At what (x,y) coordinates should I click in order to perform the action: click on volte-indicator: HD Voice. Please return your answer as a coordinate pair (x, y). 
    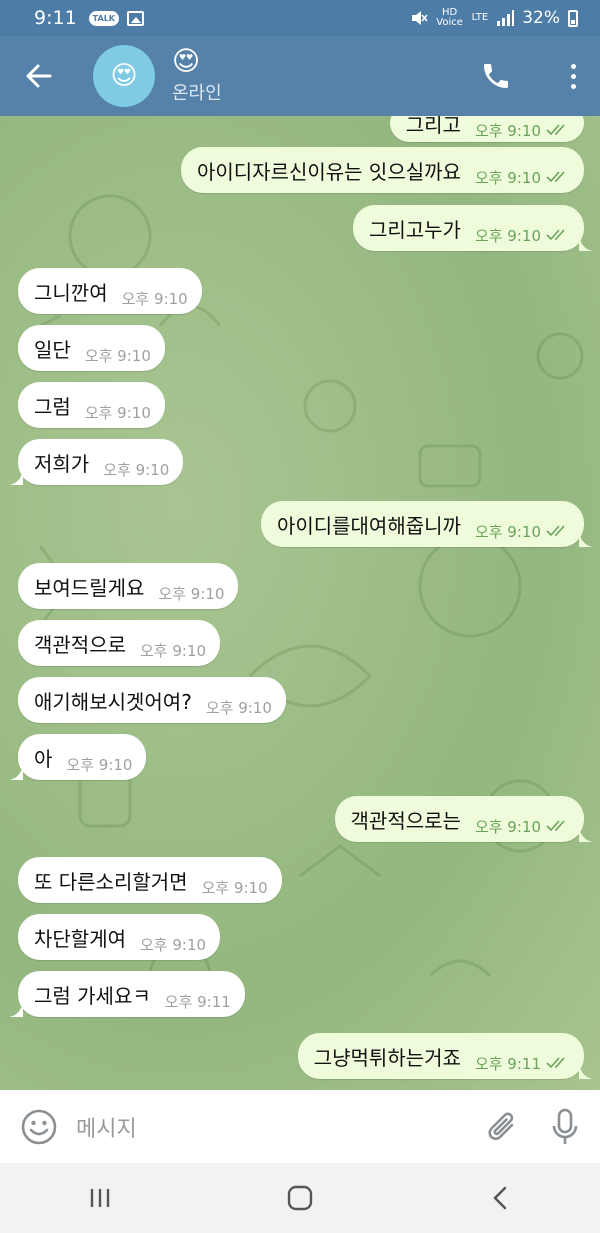
    Looking at the image, I should click on (449, 17).